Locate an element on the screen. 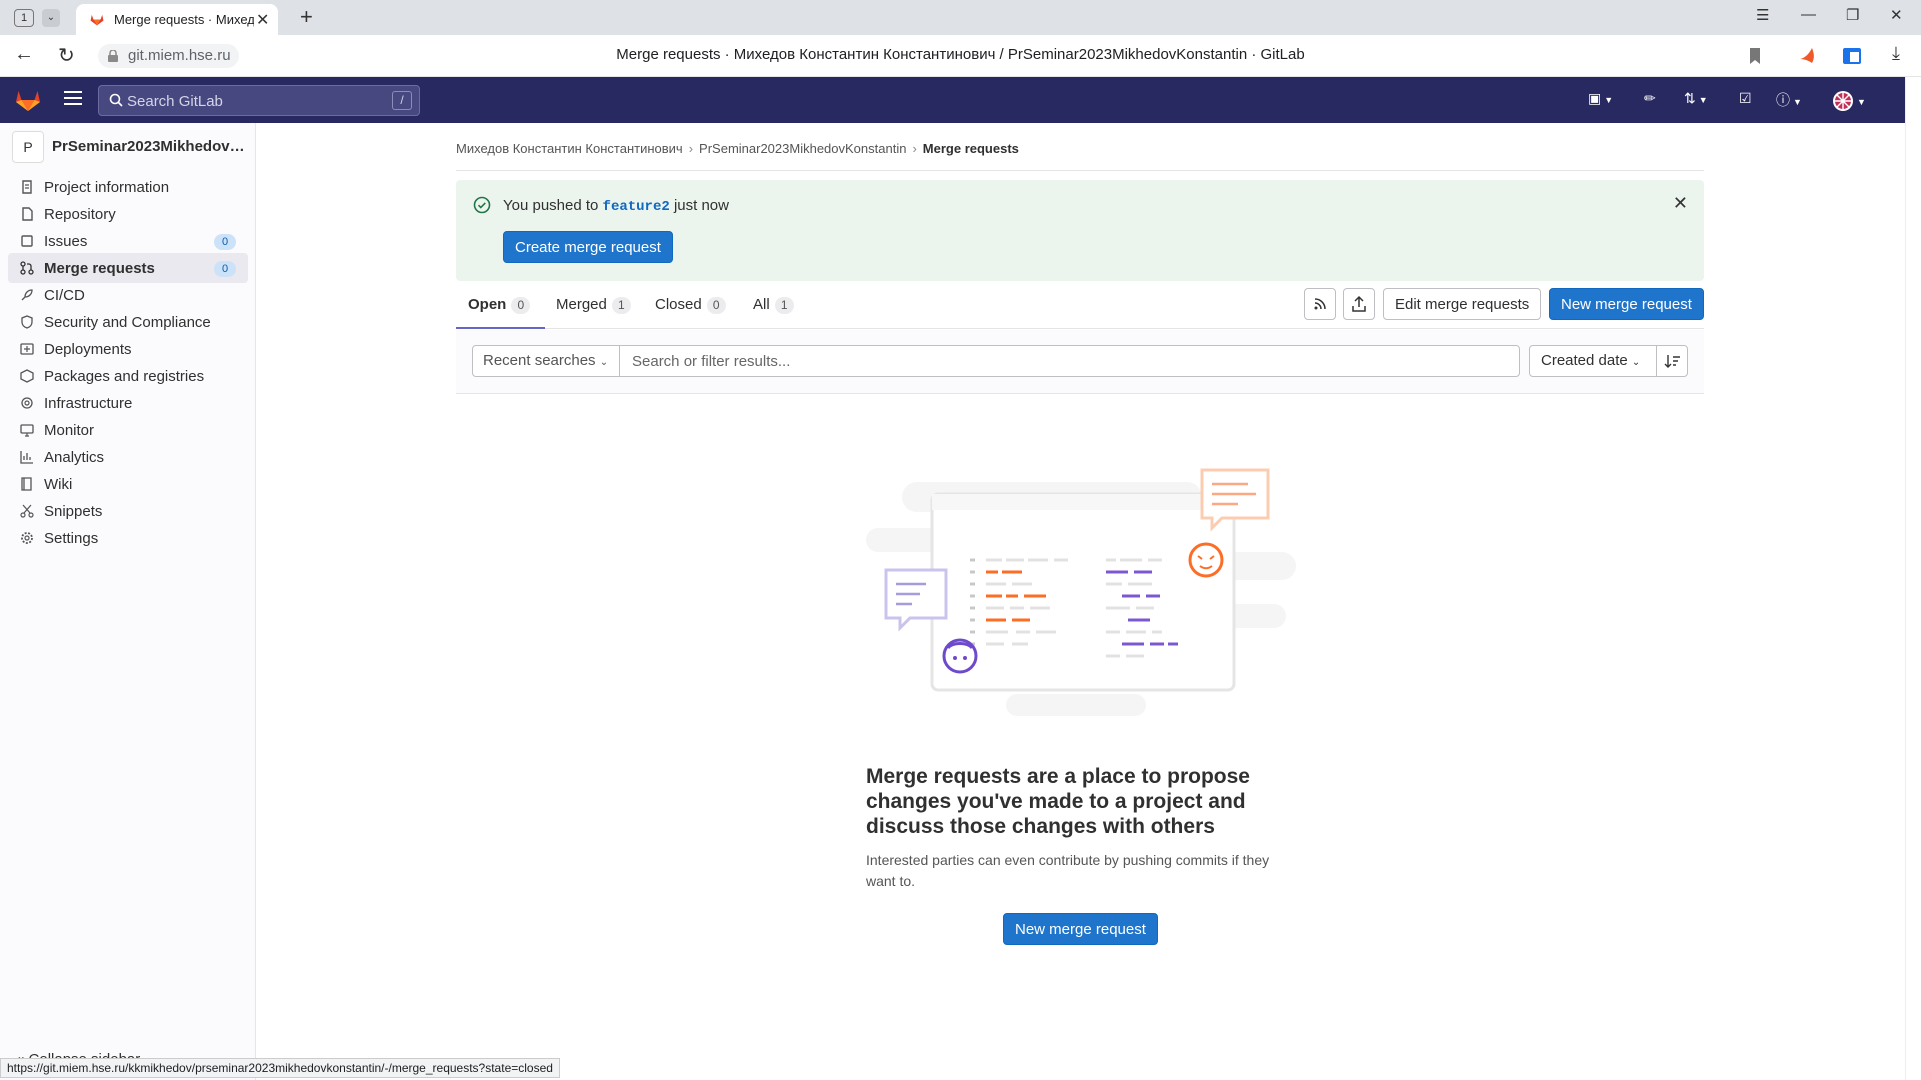 Image resolution: width=1921 pixels, height=1080 pixels. export-button is located at coordinates (1359, 304).